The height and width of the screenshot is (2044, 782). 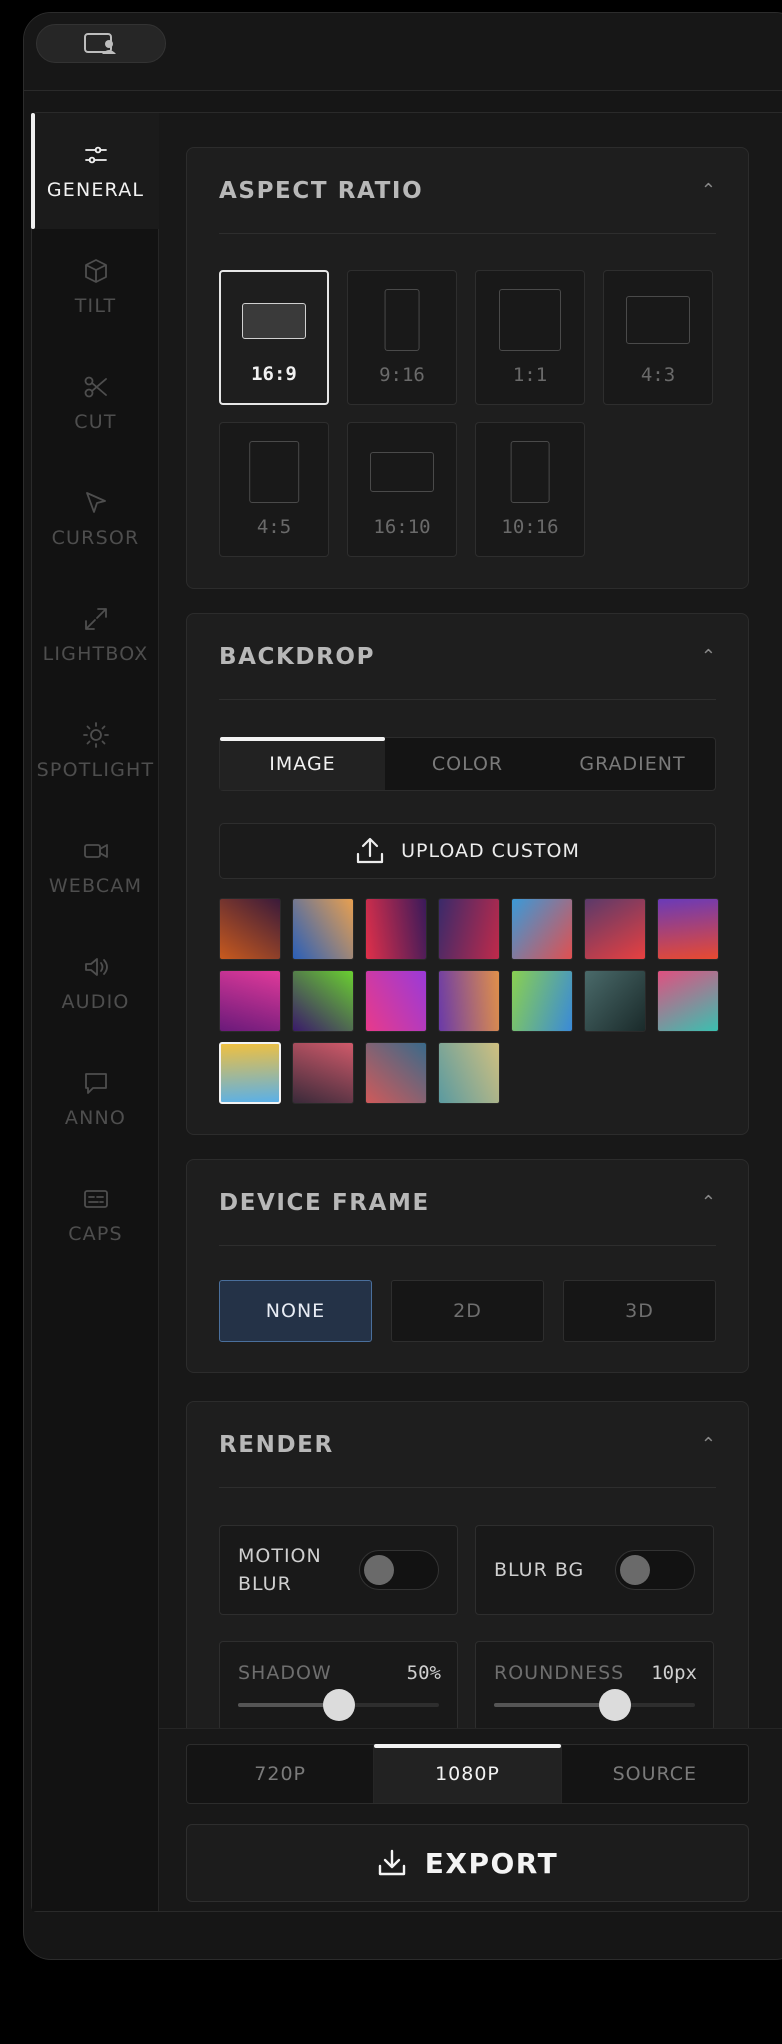 What do you see at coordinates (467, 851) in the screenshot?
I see `upload-custom-button: UPLOAD CUSTOM` at bounding box center [467, 851].